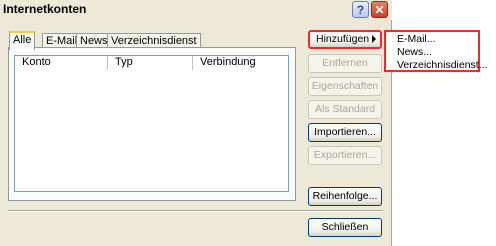 This screenshot has height=246, width=496. I want to click on tab-all: Alle, so click(22, 40).